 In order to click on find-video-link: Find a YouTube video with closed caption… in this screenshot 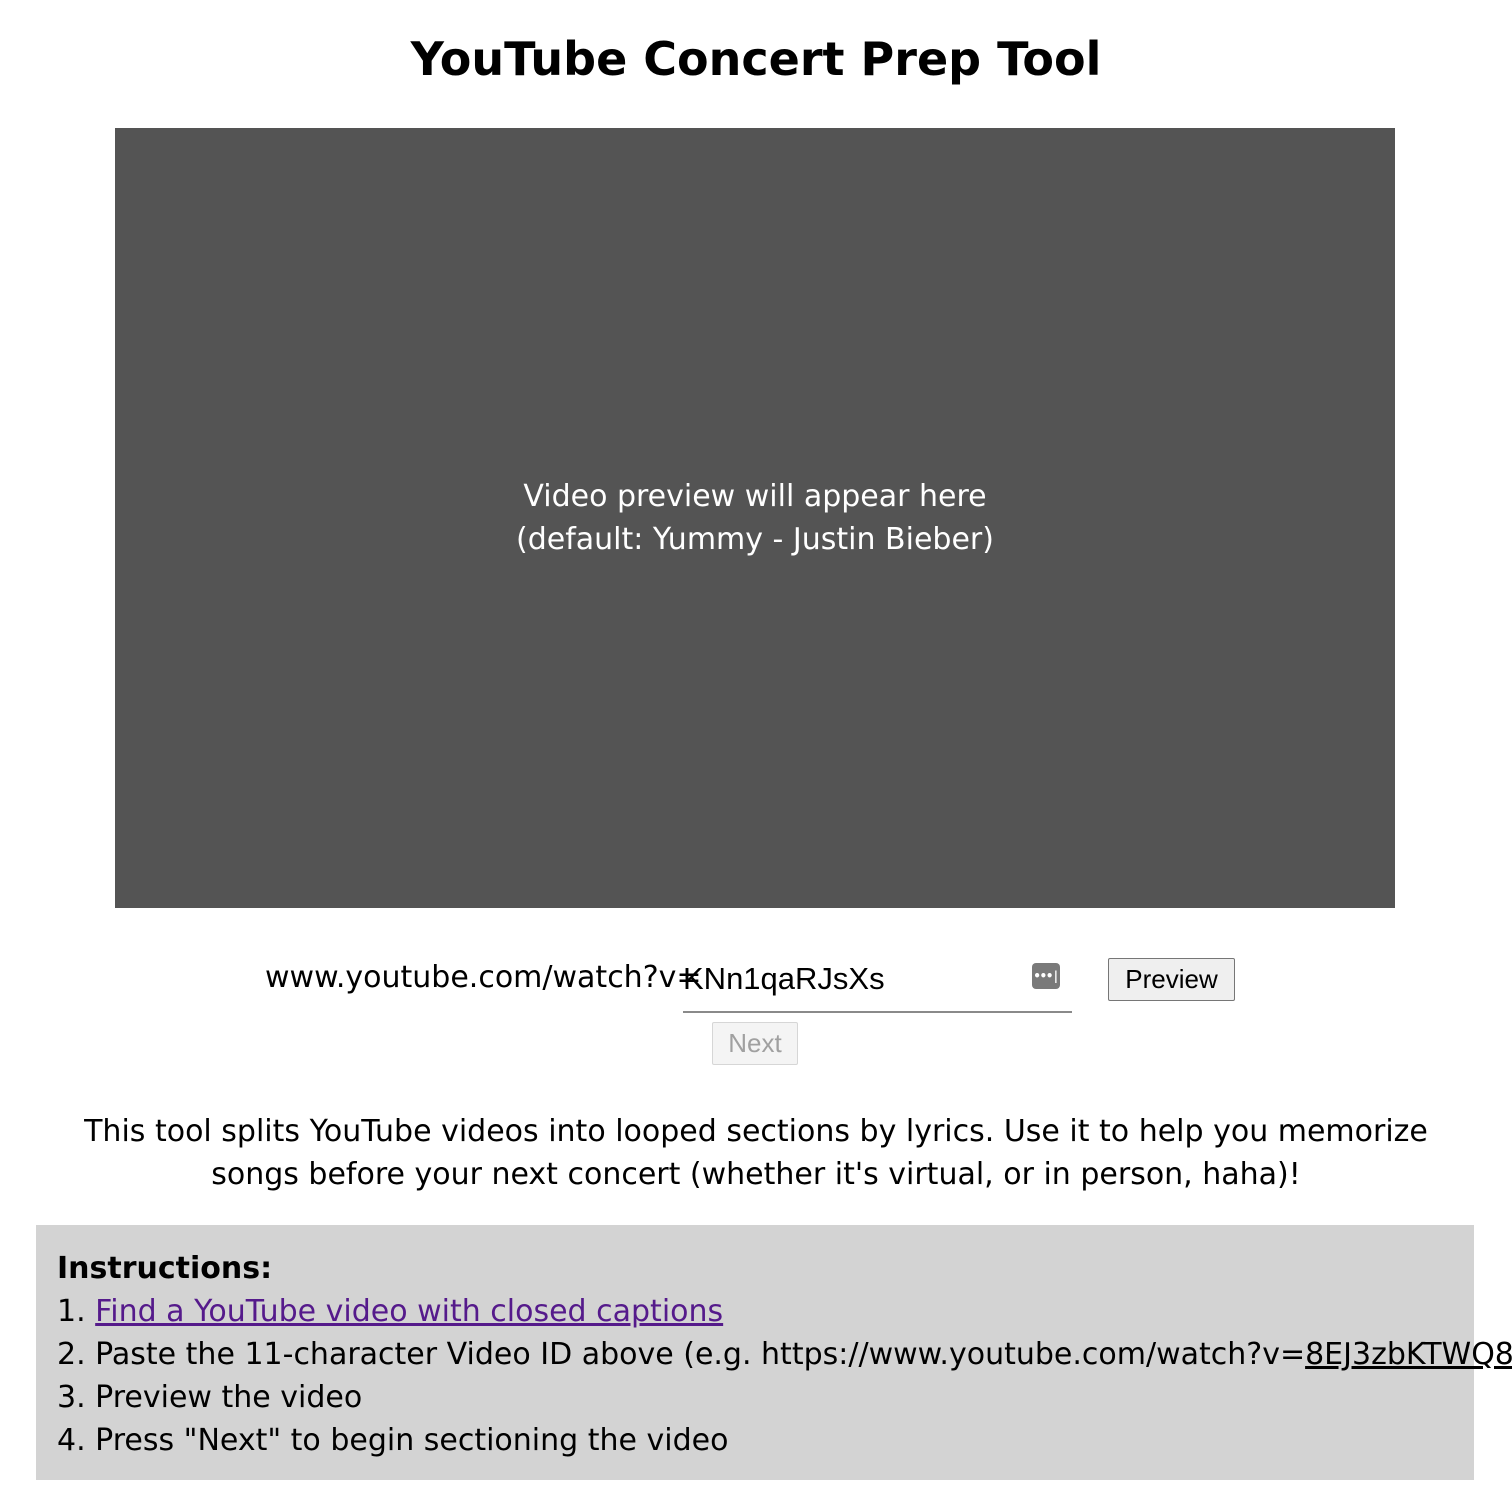, I will do `click(409, 1311)`.